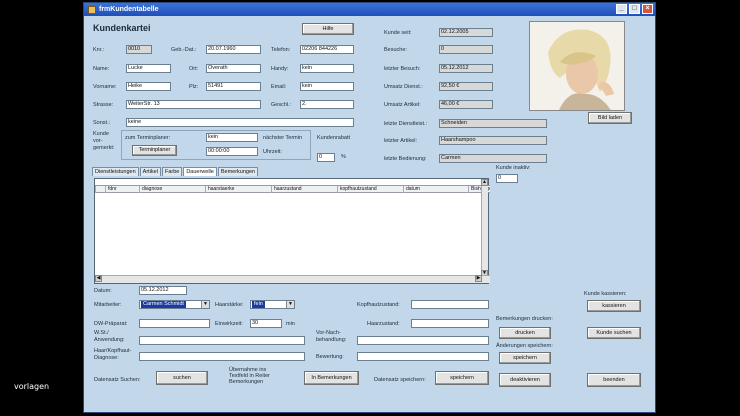 The image size is (740, 416). What do you see at coordinates (524, 319) in the screenshot?
I see `bemerkungen-drucken-label: Bemerkungen drucken:` at bounding box center [524, 319].